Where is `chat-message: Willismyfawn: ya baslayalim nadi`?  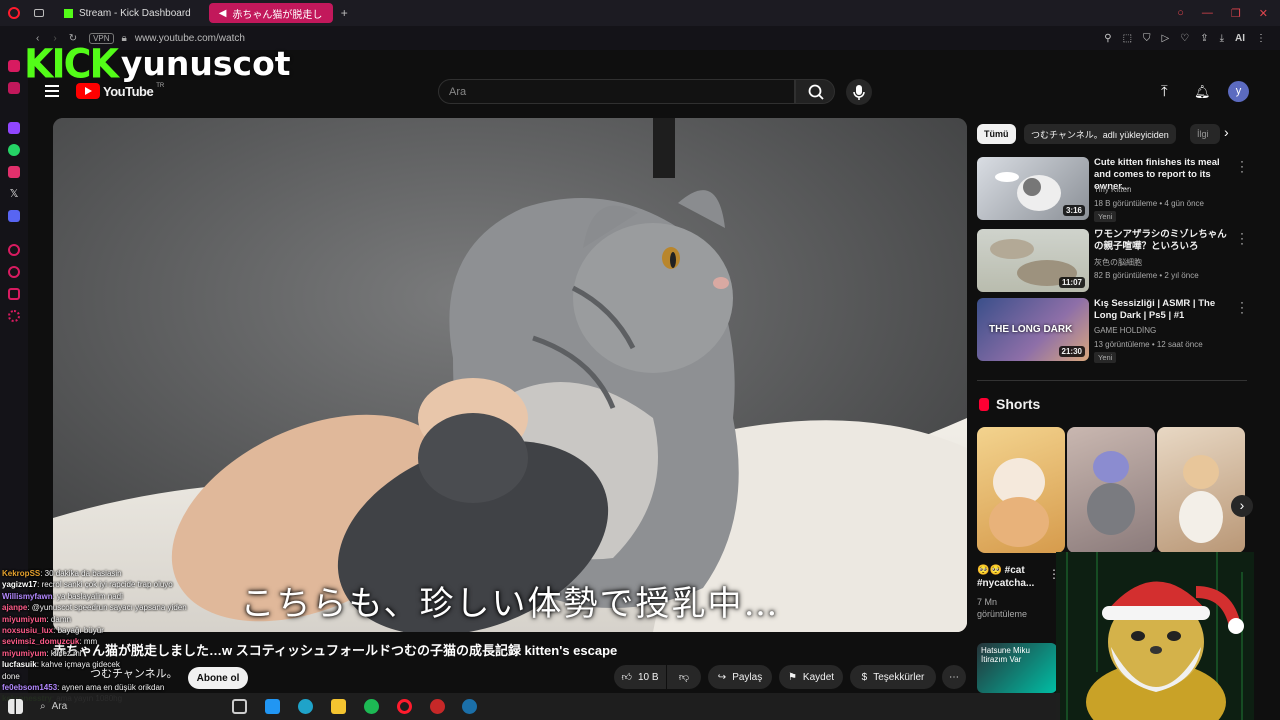 chat-message: Willismyfawn: ya baslayalim nadi is located at coordinates (122, 596).